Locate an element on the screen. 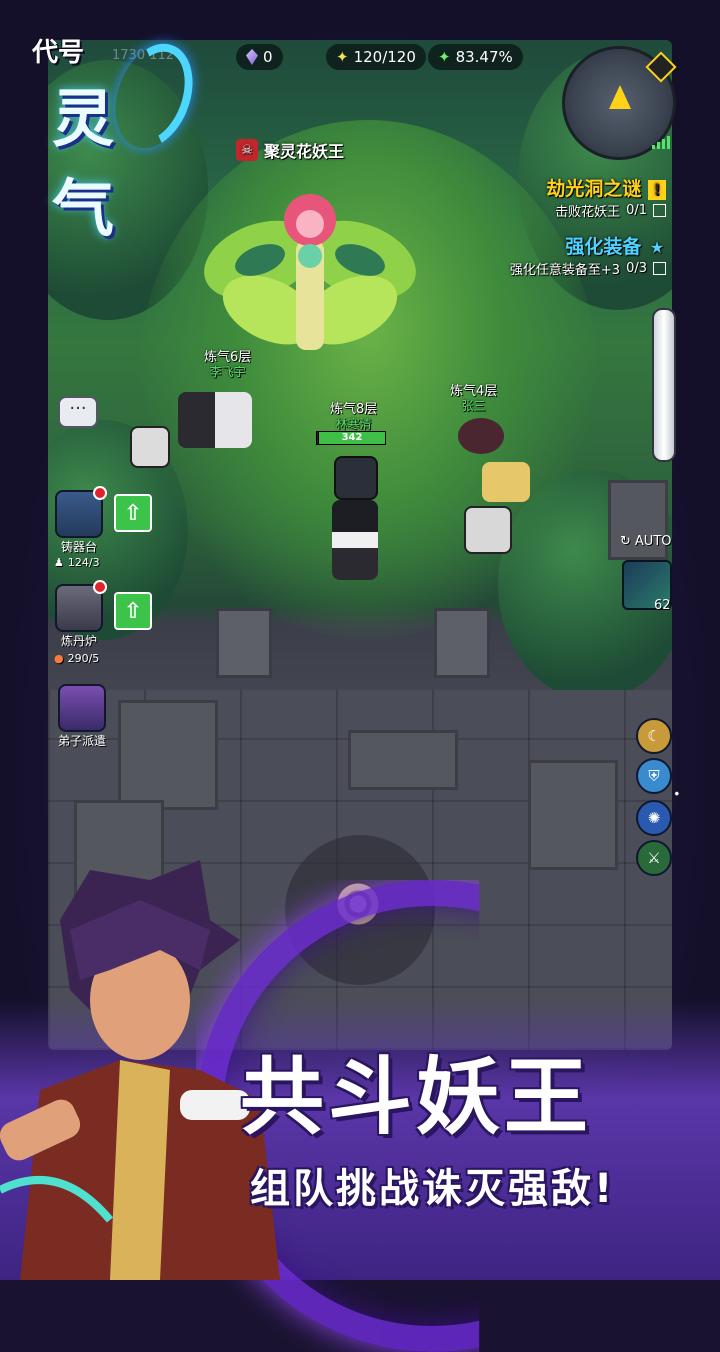 Image resolution: width=720 pixels, height=1352 pixels. energy-counter: ✦ 120/120 is located at coordinates (376, 57).